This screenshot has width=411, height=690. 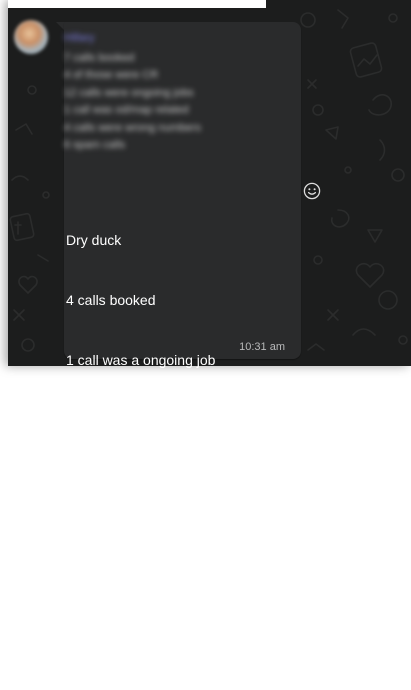 I want to click on window-edge, so click(x=4, y=183).